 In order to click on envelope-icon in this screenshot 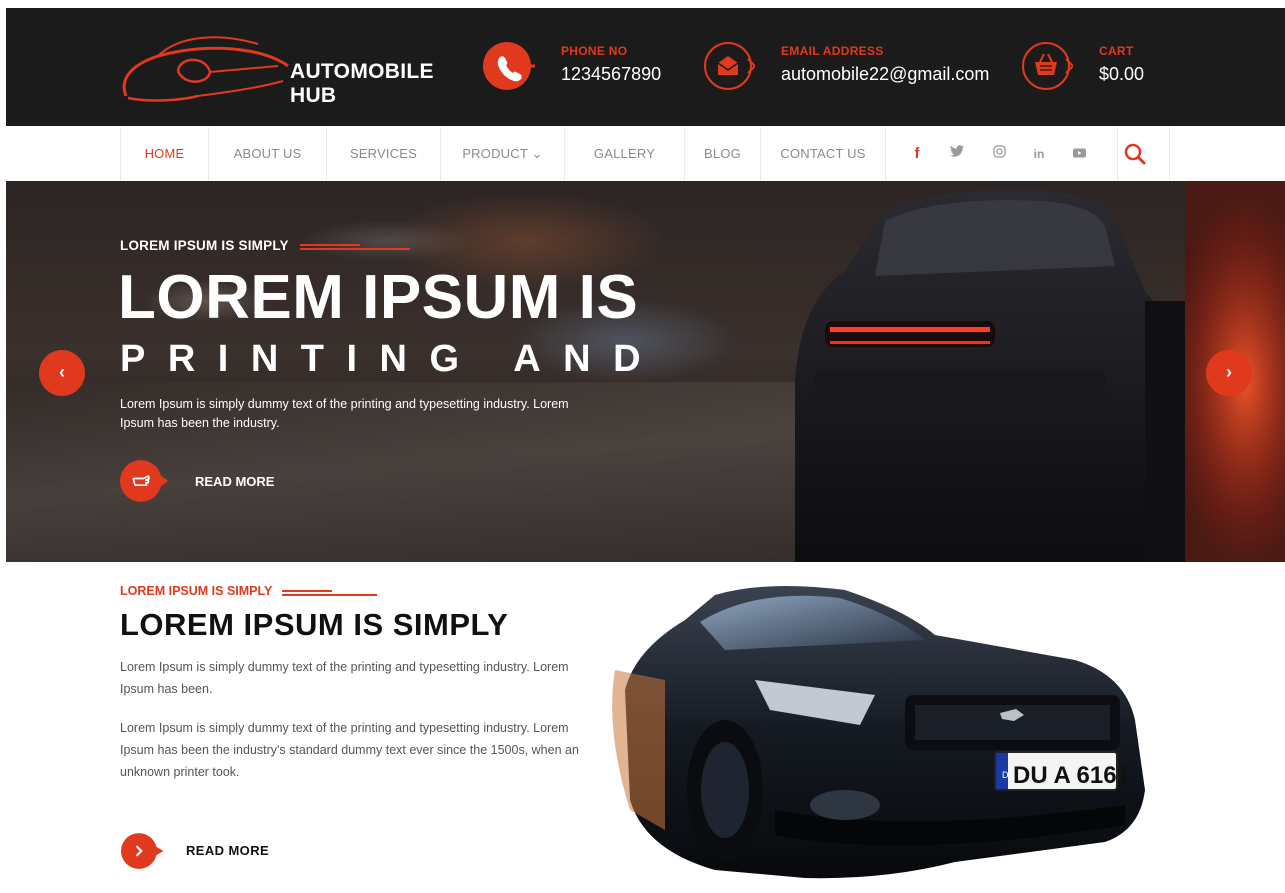, I will do `click(729, 66)`.